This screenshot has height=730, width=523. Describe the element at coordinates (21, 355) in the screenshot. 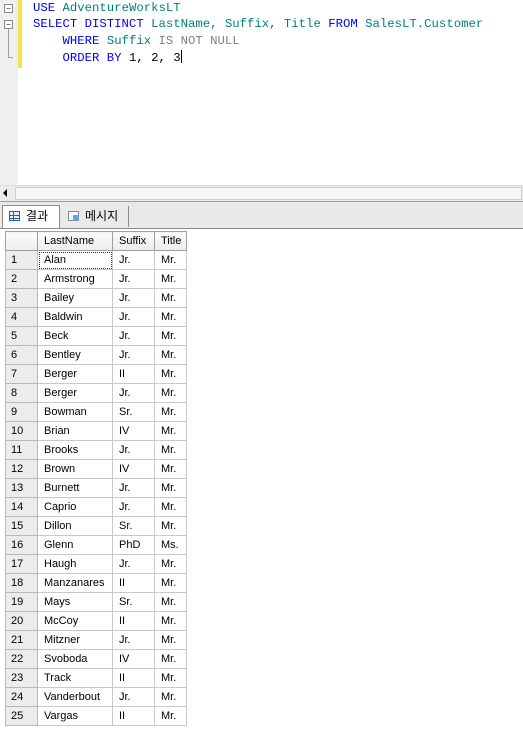

I see `row-number: 6` at that location.